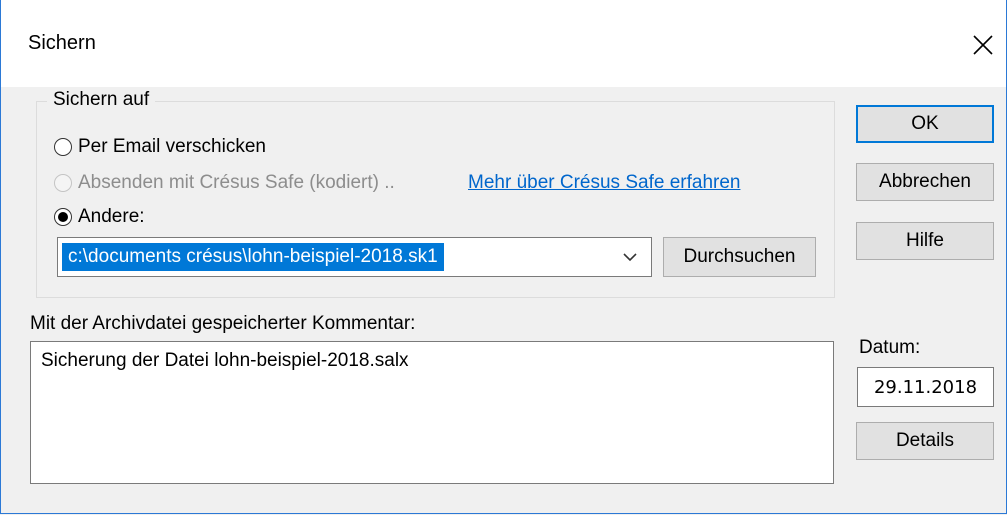 The width and height of the screenshot is (1007, 515). Describe the element at coordinates (63, 147) in the screenshot. I see `radio-email-indicator` at that location.